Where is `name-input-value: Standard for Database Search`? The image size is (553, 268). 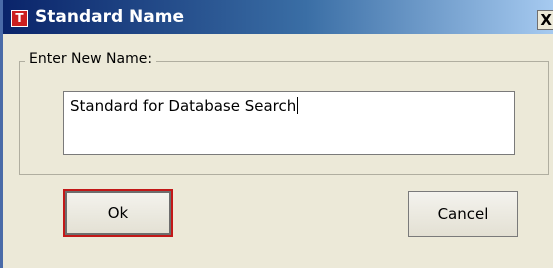 name-input-value: Standard for Database Search is located at coordinates (183, 106).